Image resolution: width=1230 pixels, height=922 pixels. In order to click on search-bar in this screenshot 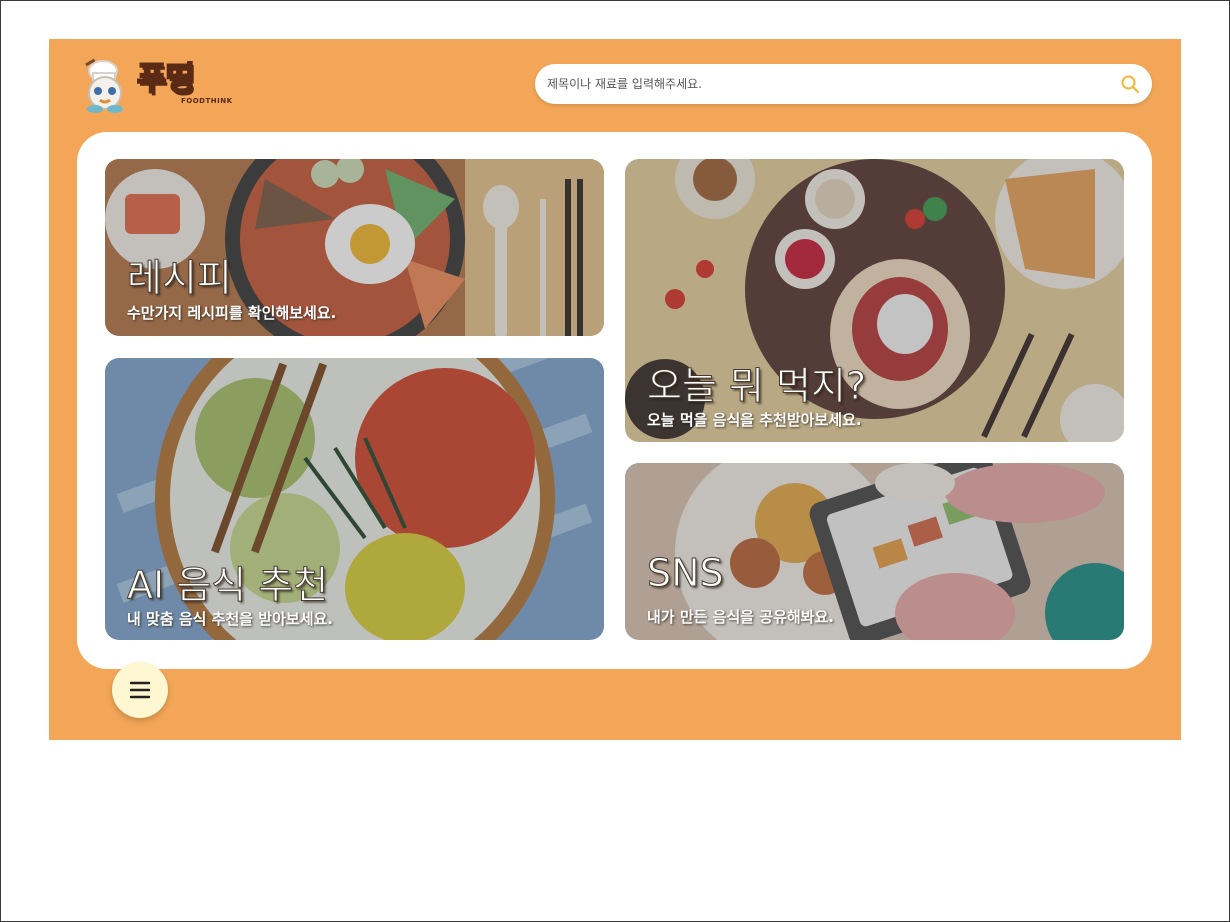, I will do `click(843, 84)`.